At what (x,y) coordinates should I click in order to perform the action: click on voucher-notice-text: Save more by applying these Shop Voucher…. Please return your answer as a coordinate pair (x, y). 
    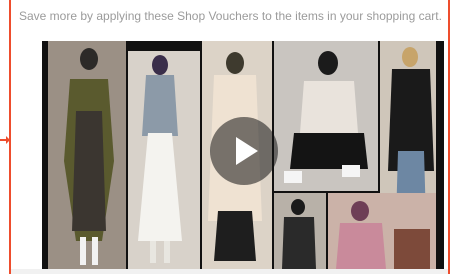
    Looking at the image, I should click on (230, 16).